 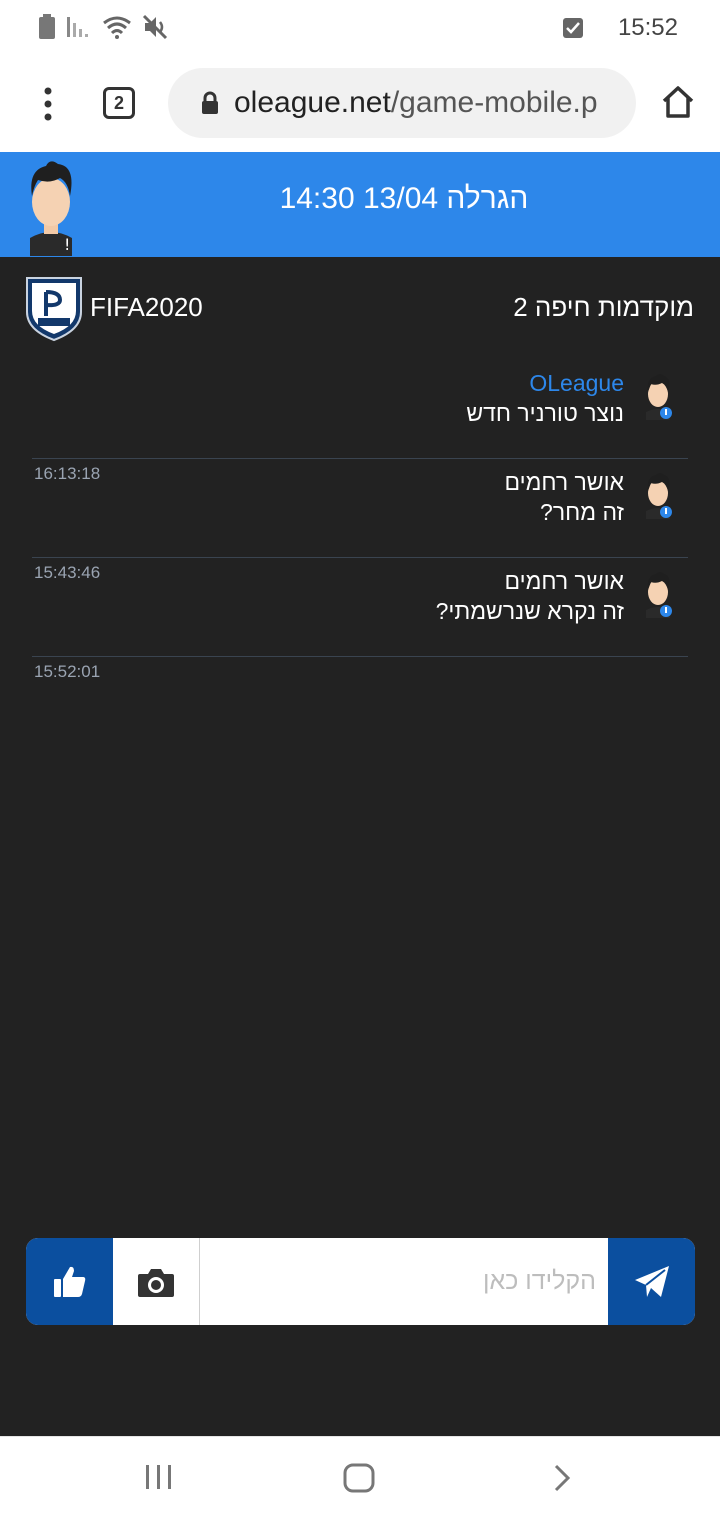 What do you see at coordinates (404, 1281) in the screenshot?
I see `message-input` at bounding box center [404, 1281].